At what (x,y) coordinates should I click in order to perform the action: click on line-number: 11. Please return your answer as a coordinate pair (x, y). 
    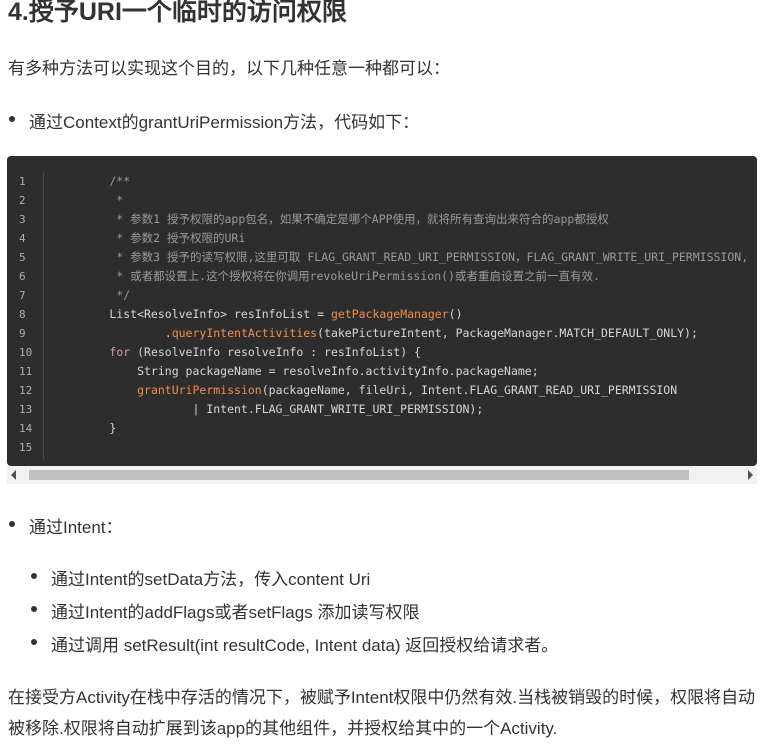
    Looking at the image, I should click on (26, 371).